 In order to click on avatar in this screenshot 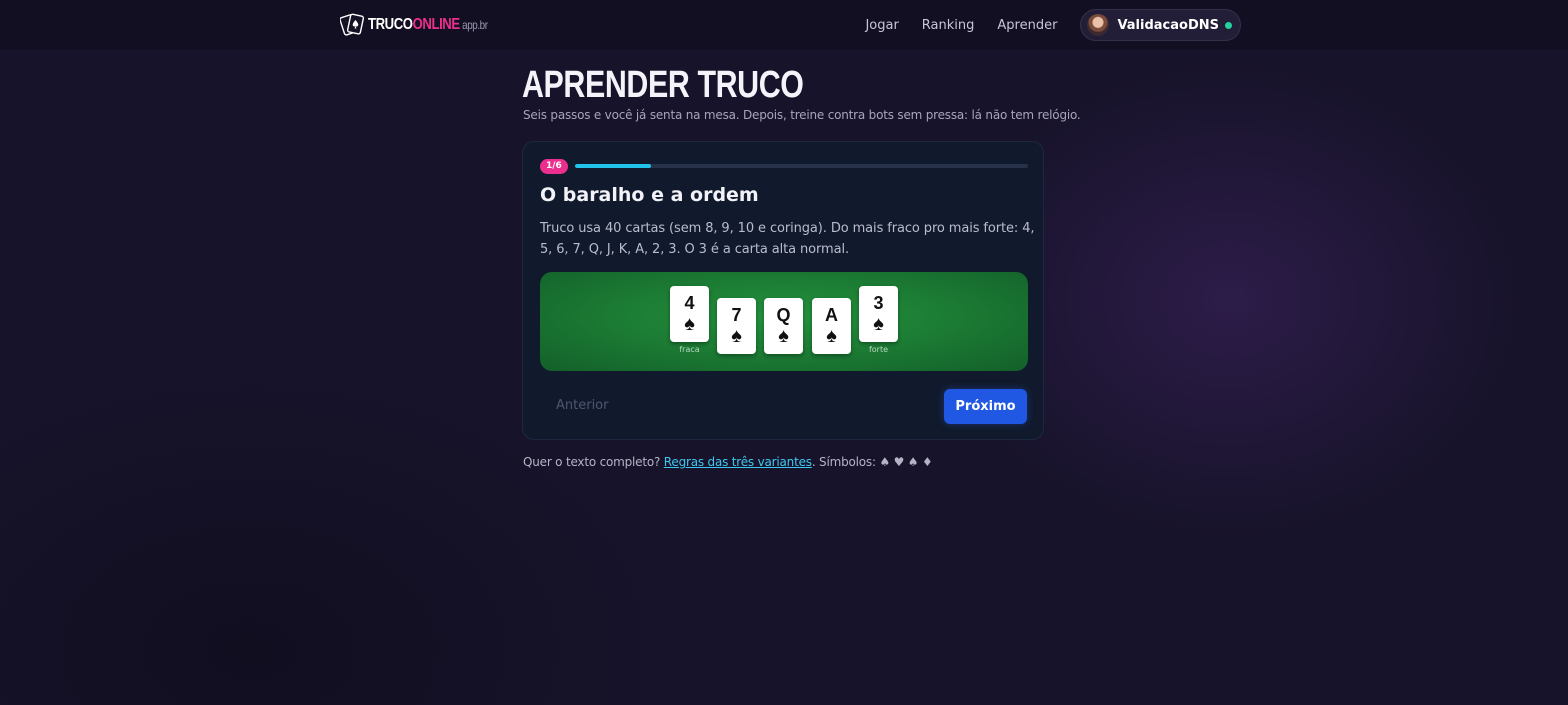, I will do `click(1098, 25)`.